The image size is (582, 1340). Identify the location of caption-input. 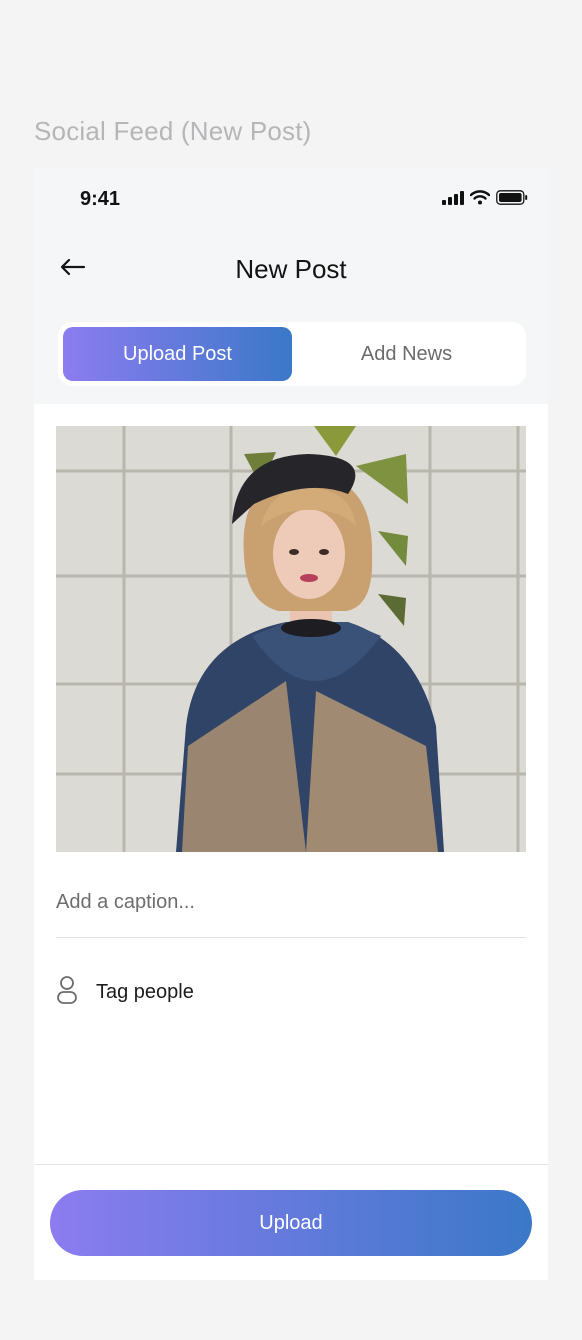
(291, 903).